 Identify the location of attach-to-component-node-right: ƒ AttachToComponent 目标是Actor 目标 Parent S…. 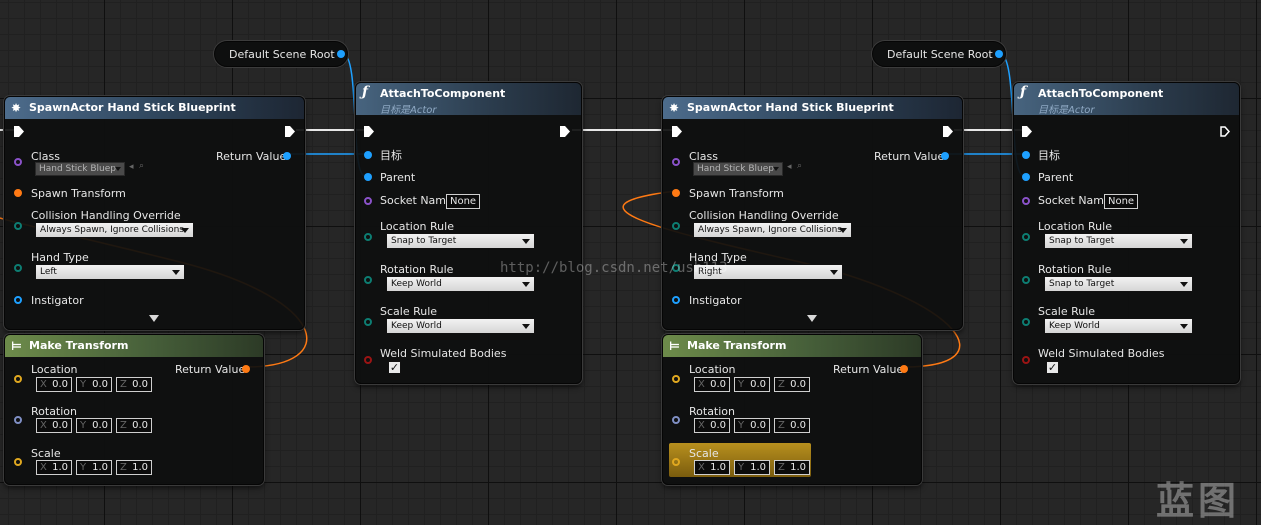
(1126, 233).